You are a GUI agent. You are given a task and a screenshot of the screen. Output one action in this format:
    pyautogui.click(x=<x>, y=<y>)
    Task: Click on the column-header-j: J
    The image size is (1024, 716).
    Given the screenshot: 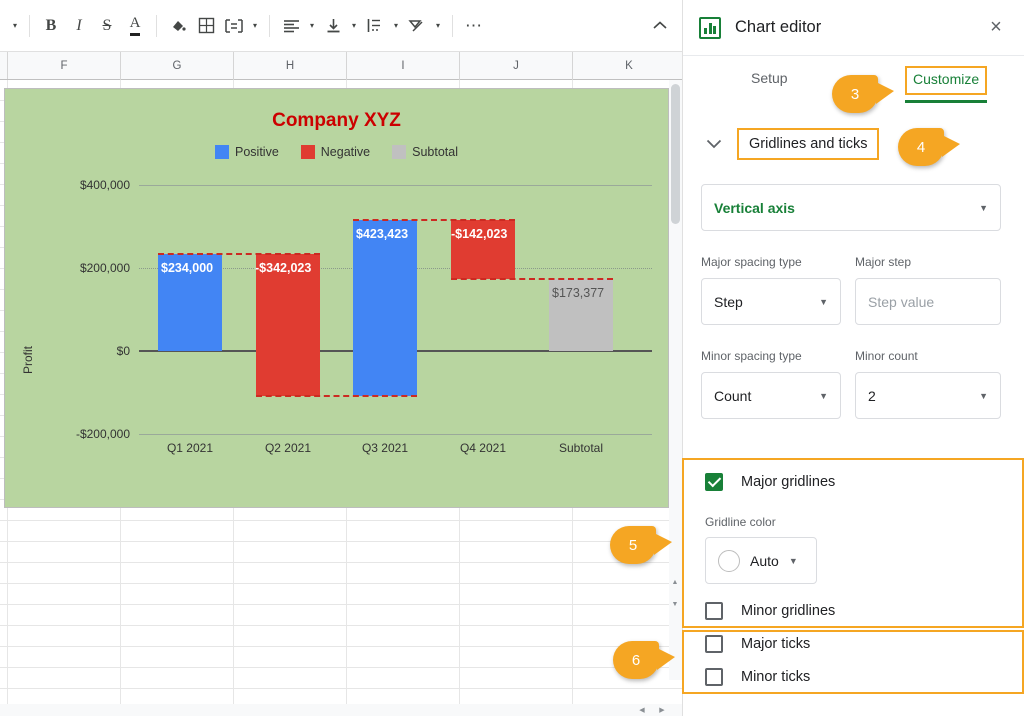 What is the action you would take?
    pyautogui.click(x=516, y=66)
    